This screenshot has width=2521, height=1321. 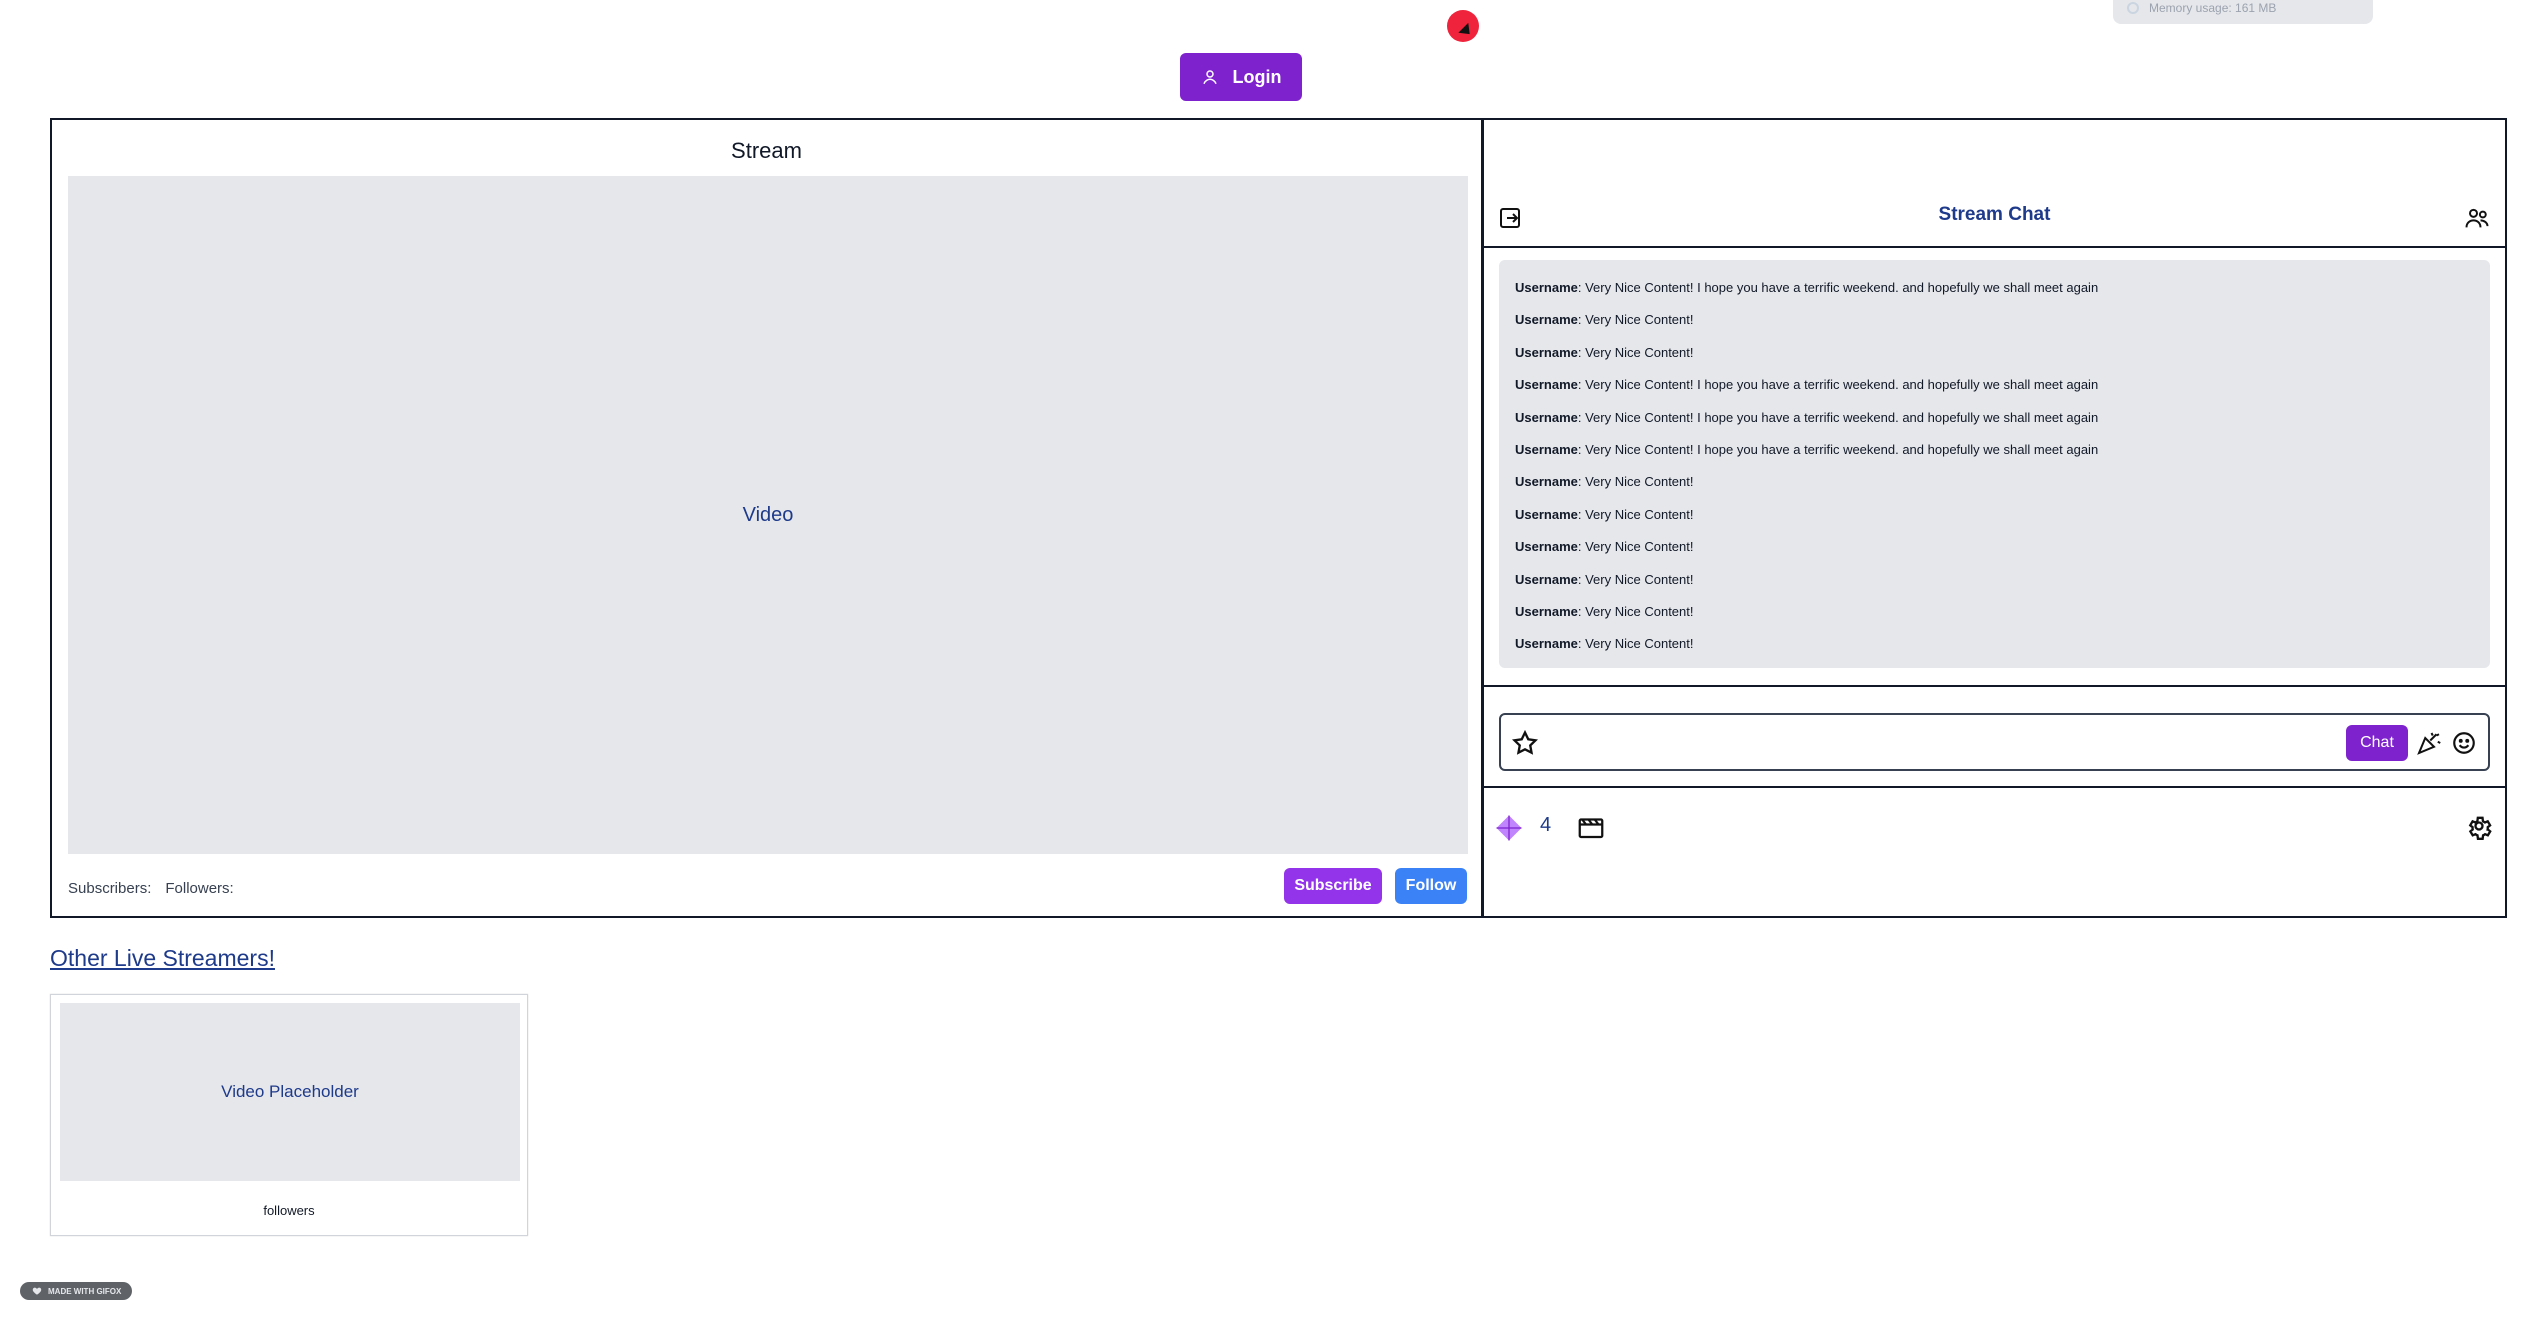 I want to click on emoji-smile-icon, so click(x=2464, y=743).